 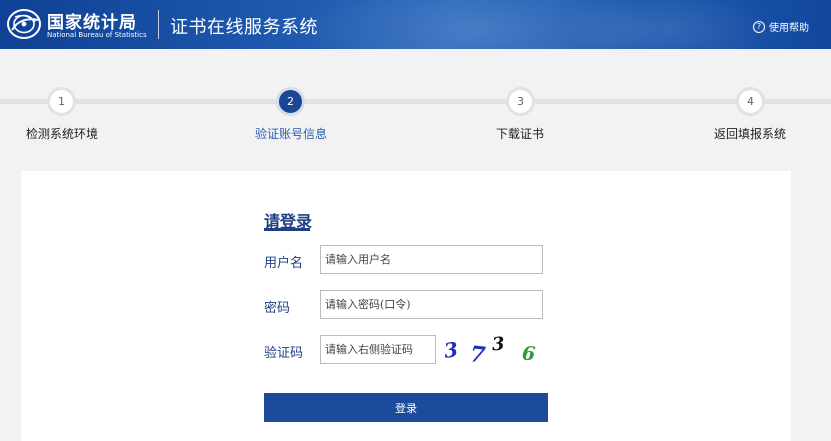 I want to click on step-3-circle: 3, so click(x=520, y=101).